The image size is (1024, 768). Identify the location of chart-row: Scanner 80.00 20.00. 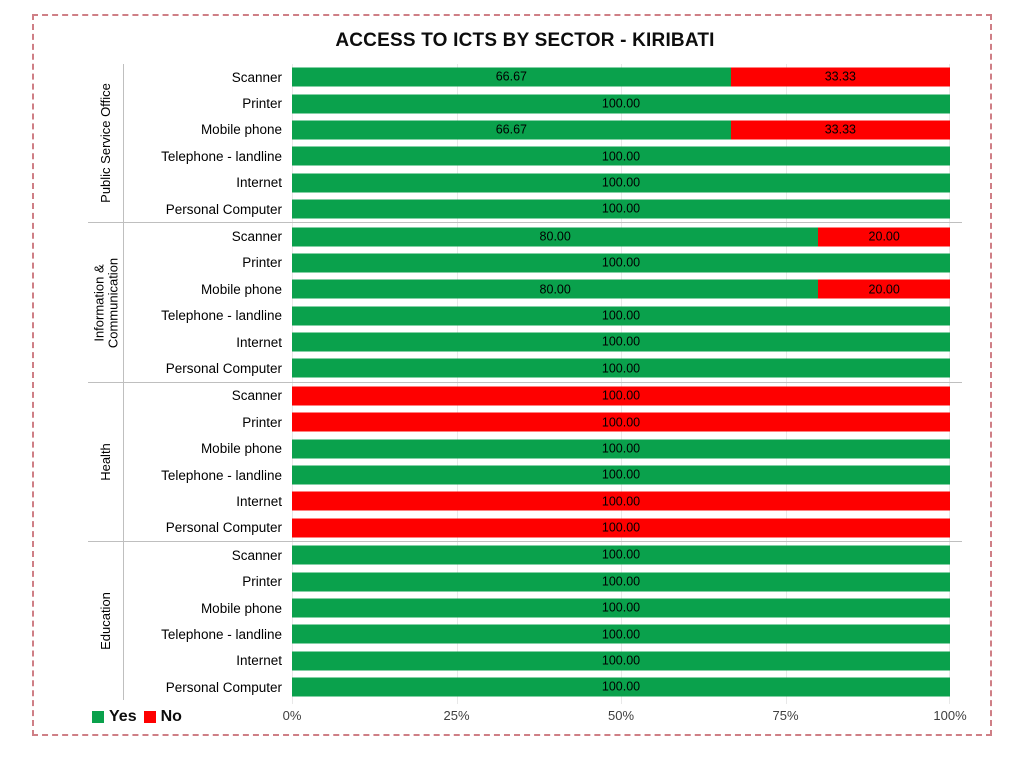
(525, 236).